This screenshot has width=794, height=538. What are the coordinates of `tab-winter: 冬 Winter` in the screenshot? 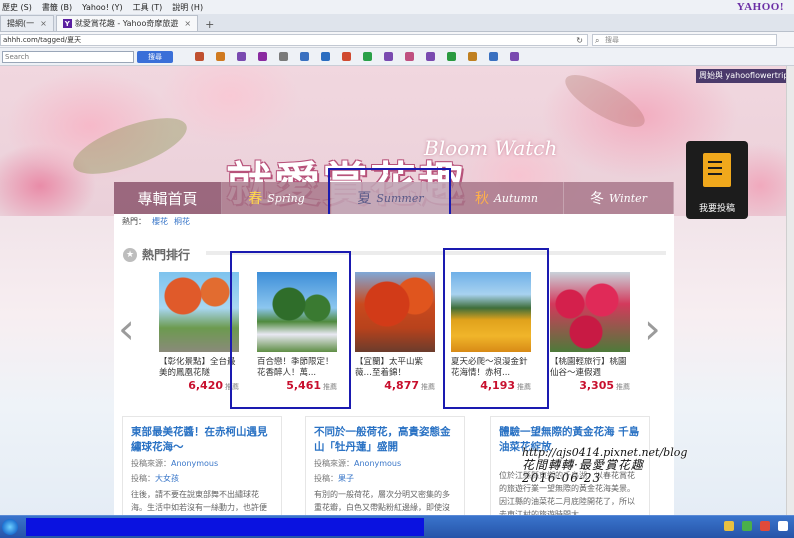 It's located at (619, 198).